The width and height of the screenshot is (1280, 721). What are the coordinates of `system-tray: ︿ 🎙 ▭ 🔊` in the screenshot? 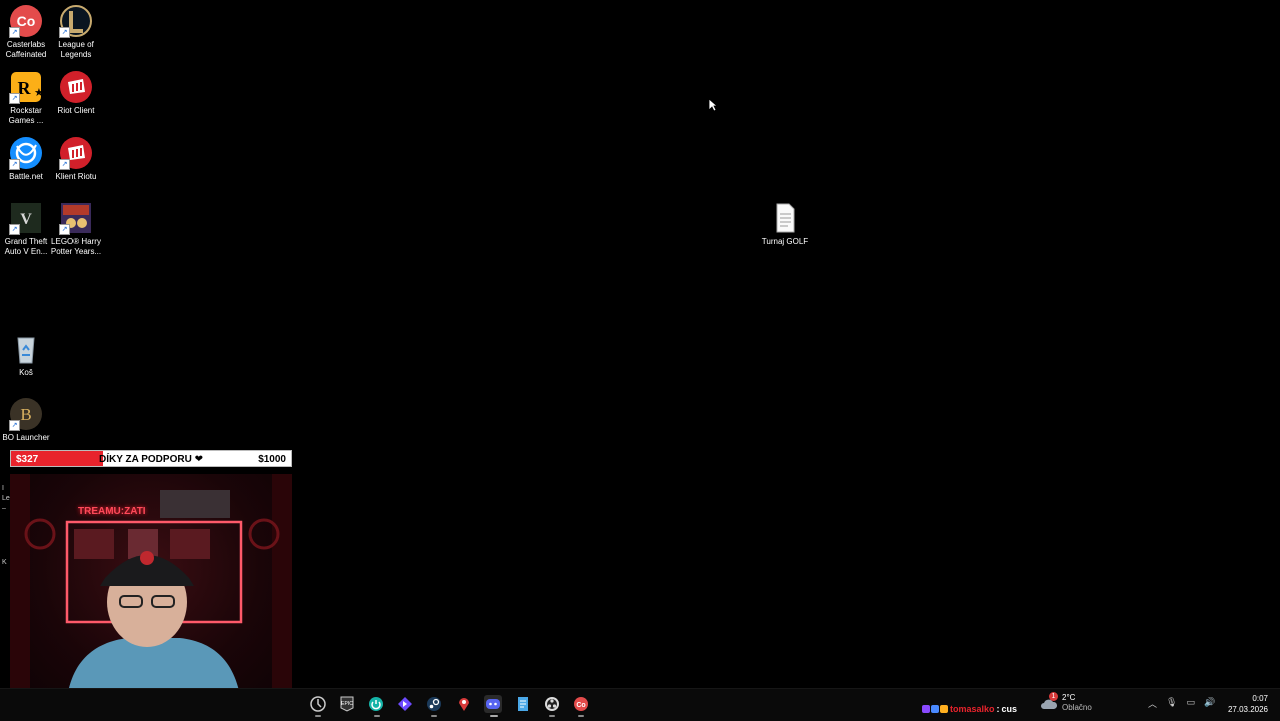 It's located at (1181, 703).